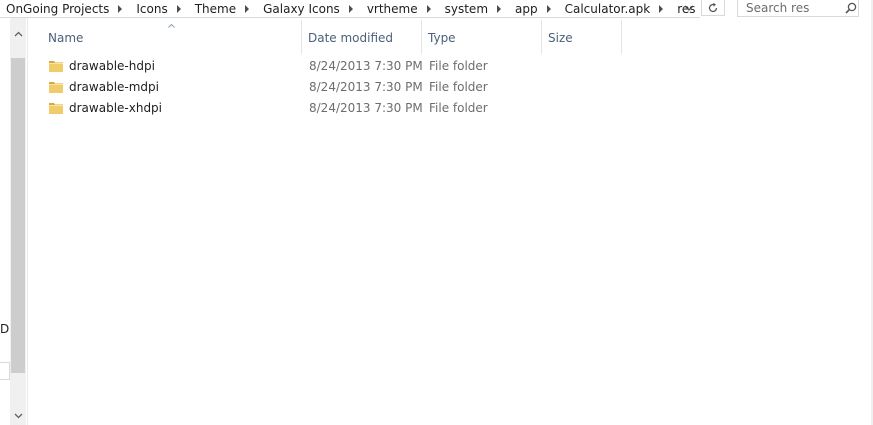  I want to click on navigation-scrollbar, so click(18, 221).